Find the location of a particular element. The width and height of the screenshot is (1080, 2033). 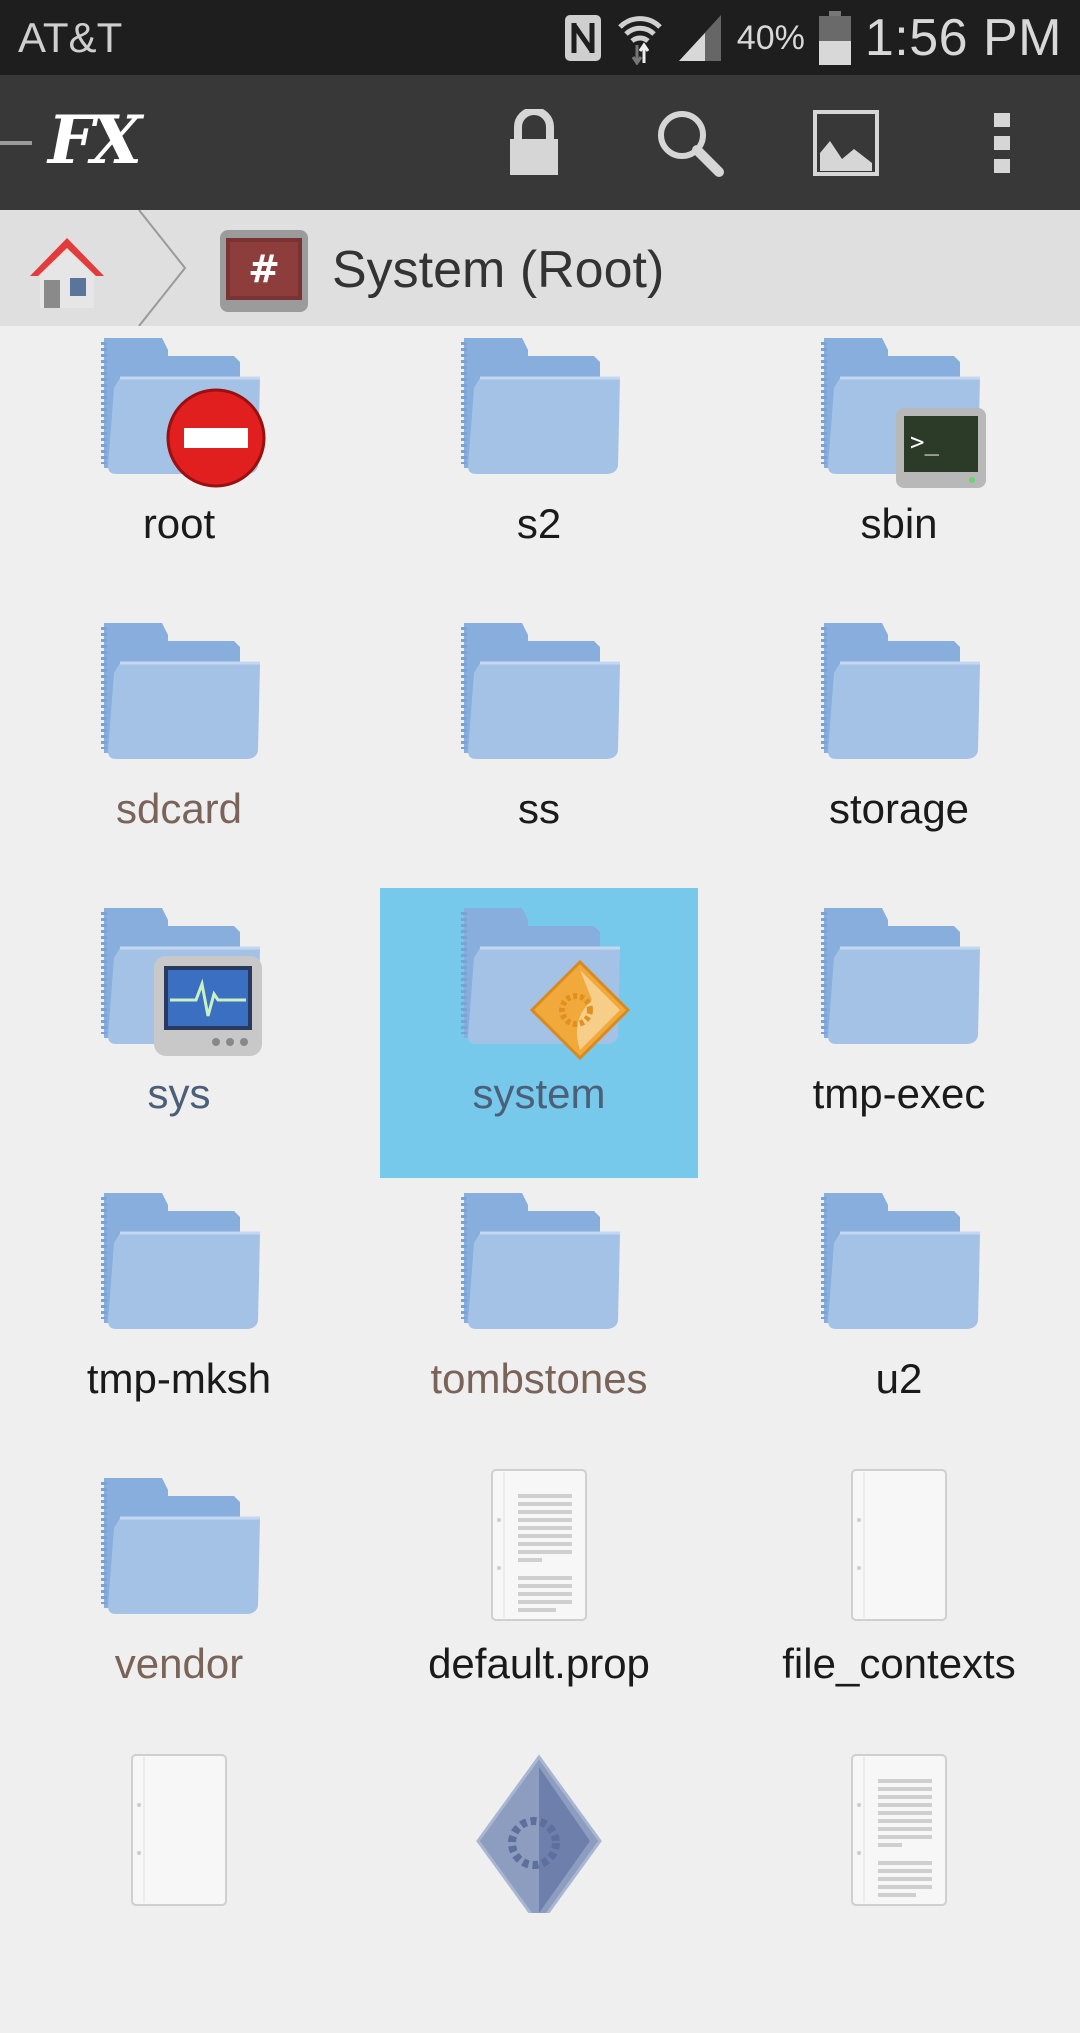

gallery-button is located at coordinates (846, 143).